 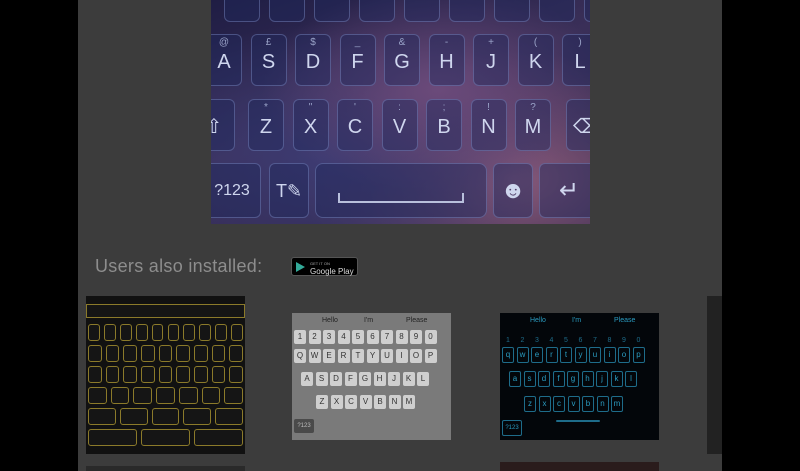 What do you see at coordinates (488, 125) in the screenshot?
I see `key-n: ! N` at bounding box center [488, 125].